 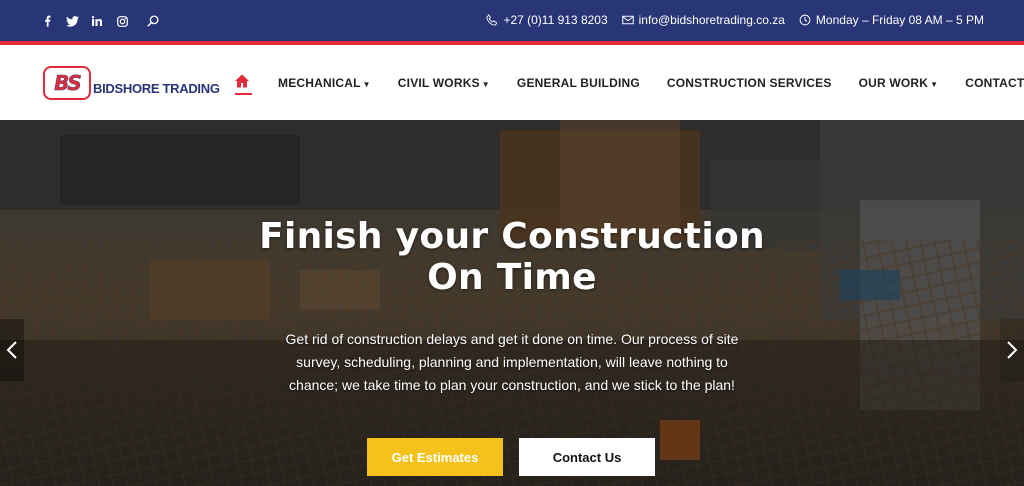 I want to click on phone-info: +27 (0)11 913 8203, so click(x=547, y=20).